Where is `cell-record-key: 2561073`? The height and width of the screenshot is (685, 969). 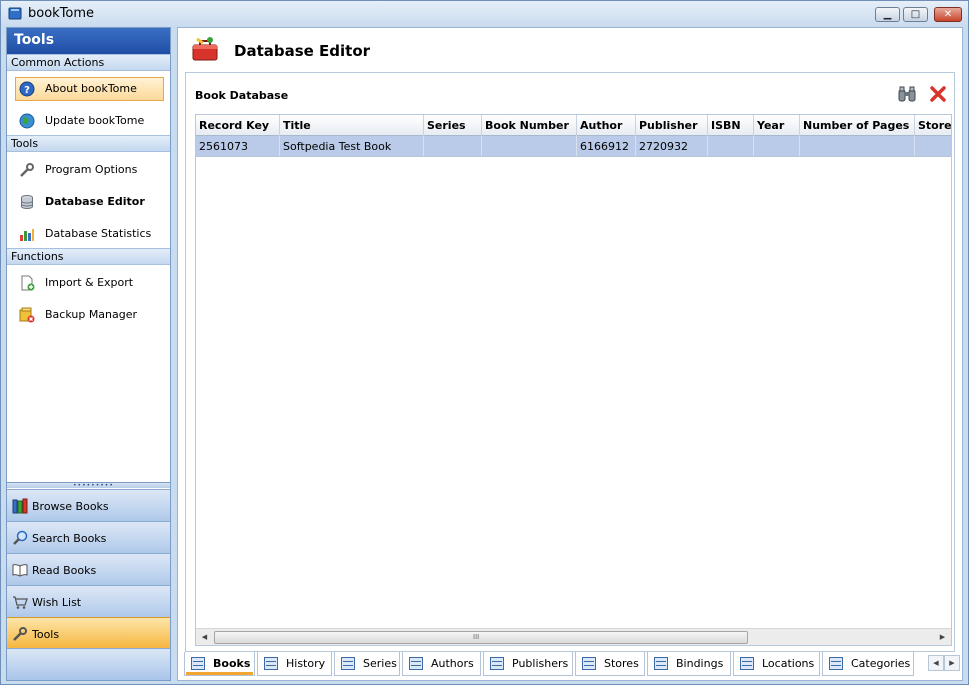 cell-record-key: 2561073 is located at coordinates (238, 146).